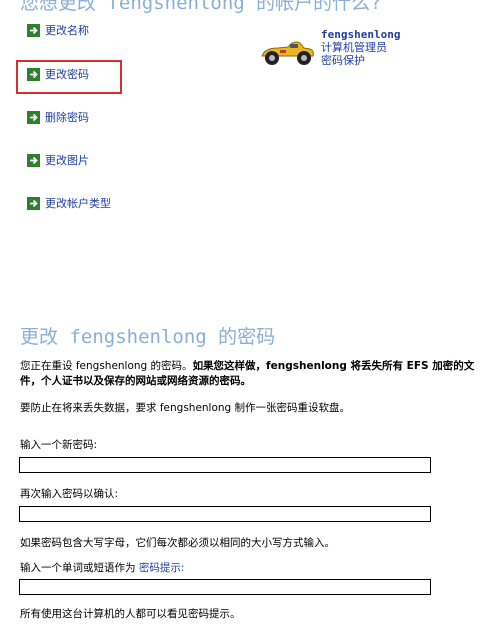 The height and width of the screenshot is (639, 500). What do you see at coordinates (106, 366) in the screenshot?
I see `warning-text-plain: 您正在重设 fengshenlong 的密码。` at bounding box center [106, 366].